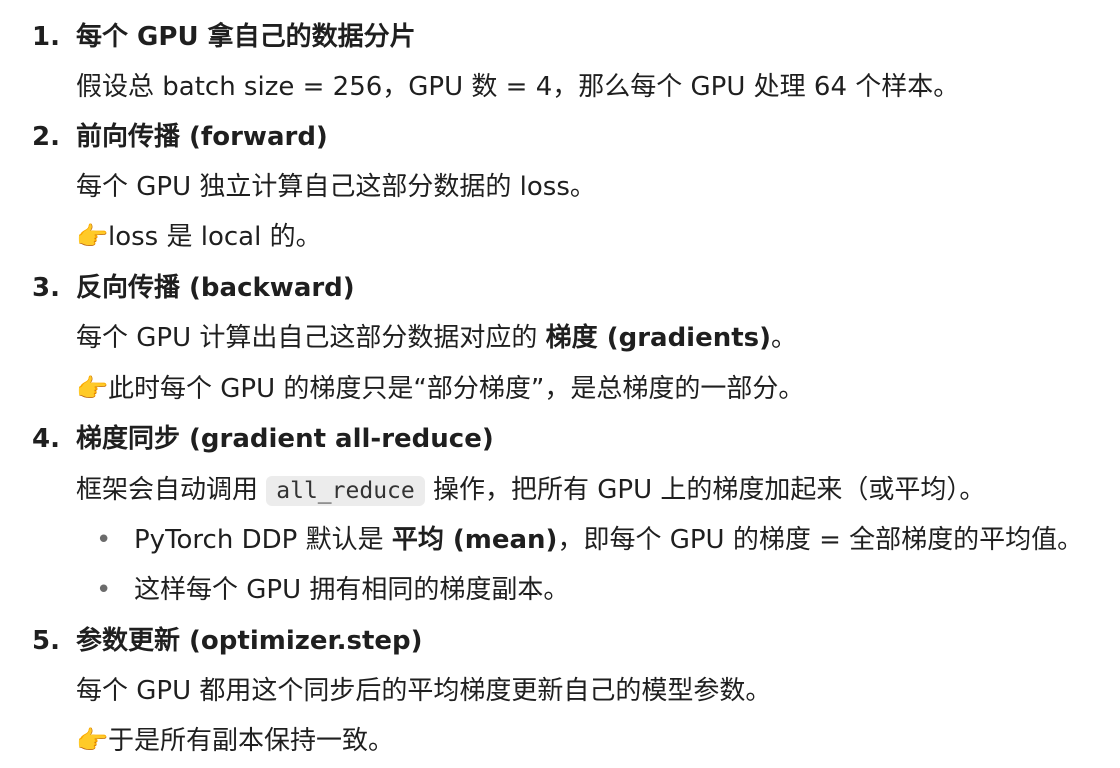  What do you see at coordinates (456, 389) in the screenshot?
I see `note-text: 此时每个 GPU 的梯度只是“部分梯度”，是总梯度的一部分。` at bounding box center [456, 389].